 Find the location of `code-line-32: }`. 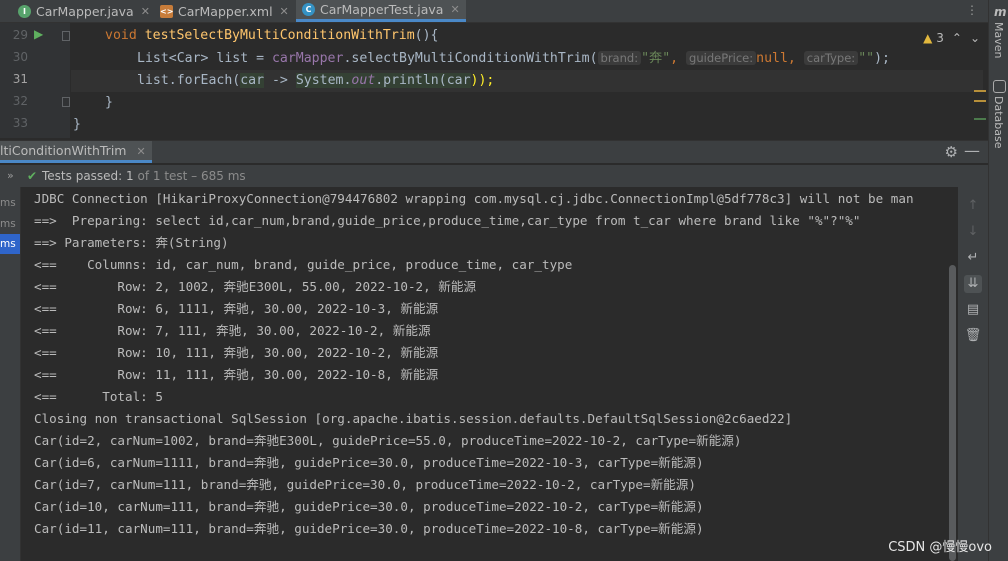

code-line-32: } is located at coordinates (109, 102).